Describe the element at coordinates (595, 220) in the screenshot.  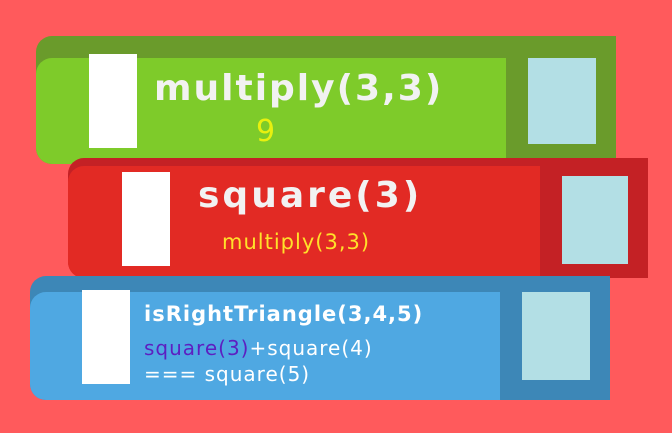
I see `book-square-pages` at that location.